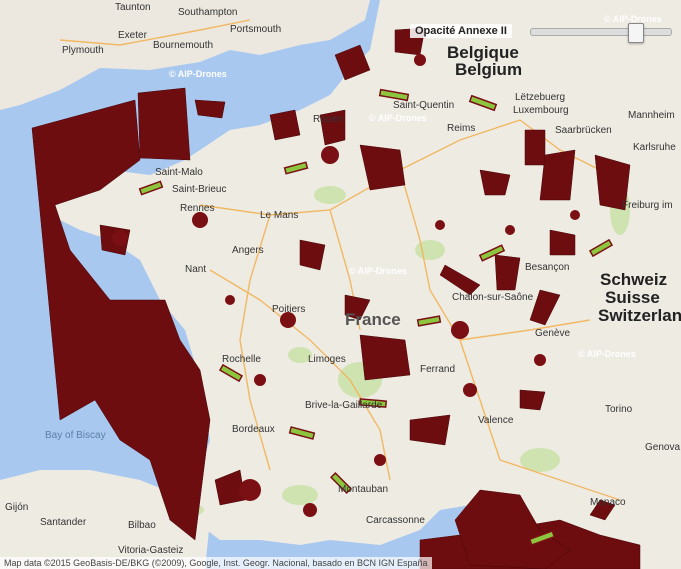  What do you see at coordinates (662, 447) in the screenshot?
I see `city-label: Genova` at bounding box center [662, 447].